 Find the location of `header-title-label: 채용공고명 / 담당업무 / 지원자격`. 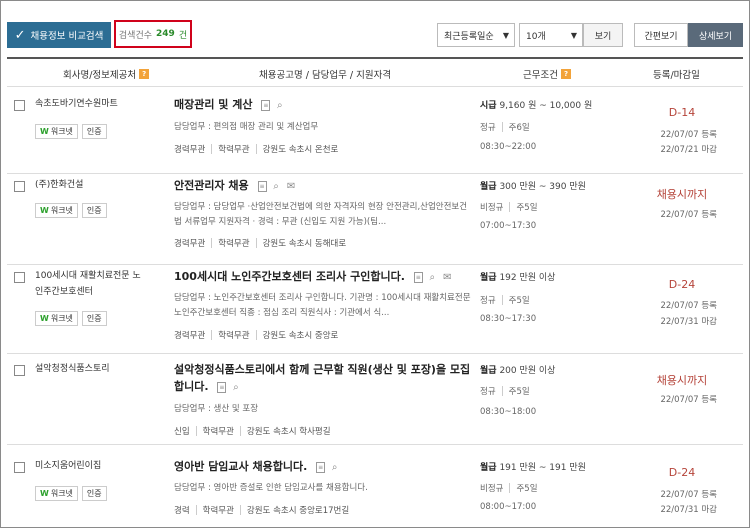

header-title-label: 채용공고명 / 담당업무 / 지원자격 is located at coordinates (325, 75).